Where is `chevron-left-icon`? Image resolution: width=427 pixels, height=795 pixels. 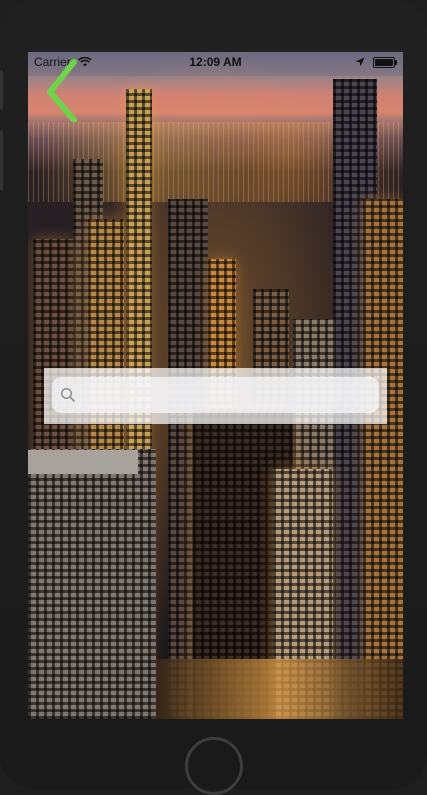
chevron-left-icon is located at coordinates (62, 91).